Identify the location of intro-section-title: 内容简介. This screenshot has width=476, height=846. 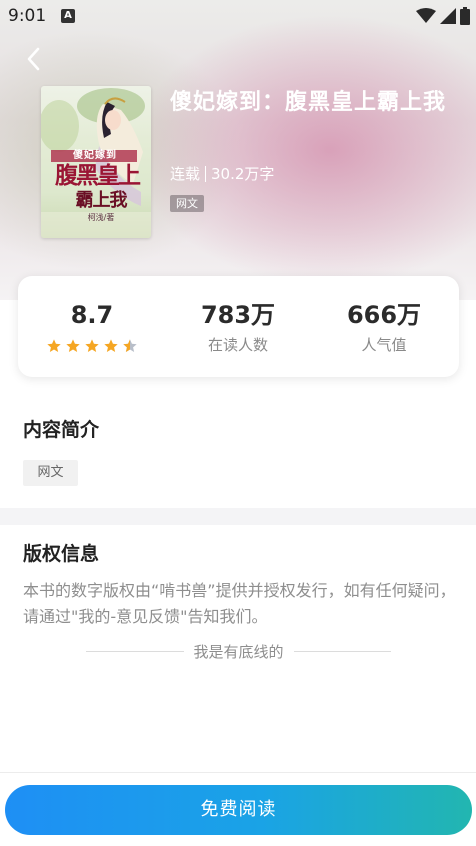
(61, 430).